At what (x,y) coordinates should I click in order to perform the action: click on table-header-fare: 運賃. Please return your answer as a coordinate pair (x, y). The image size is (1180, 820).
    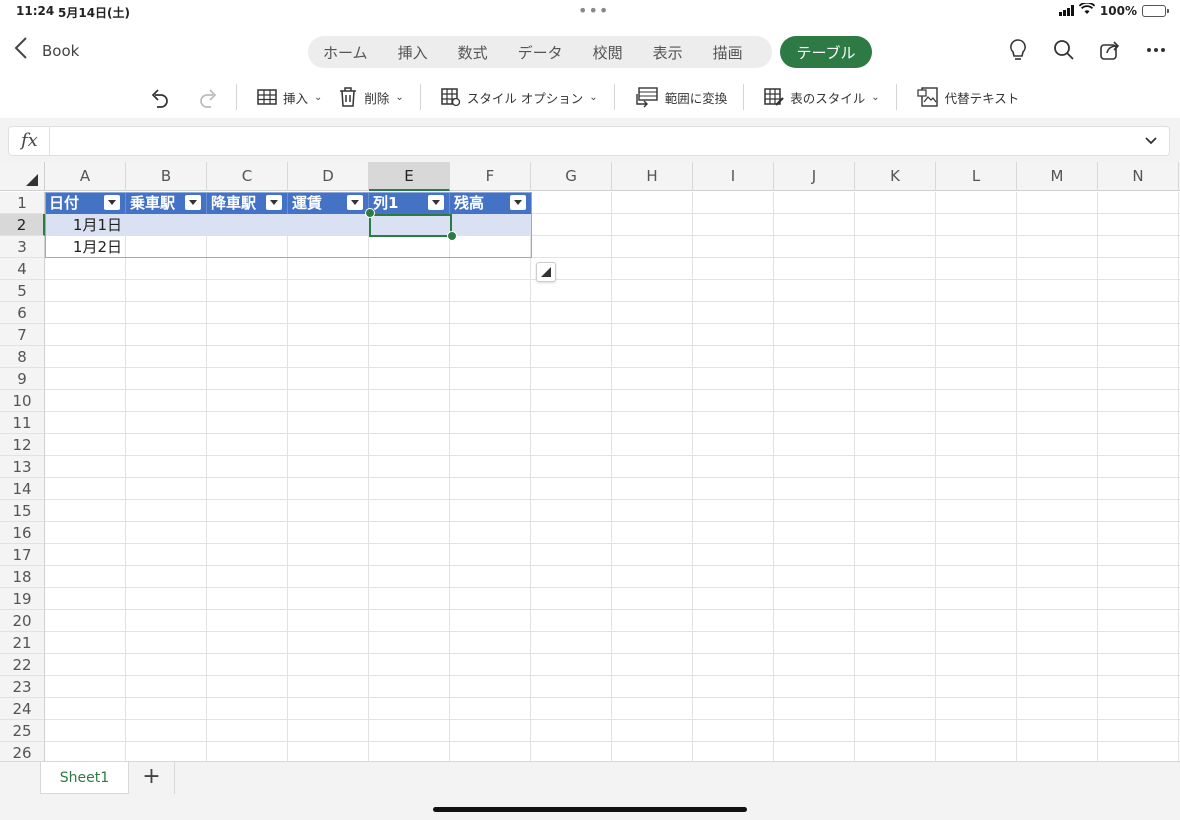
    Looking at the image, I should click on (328, 203).